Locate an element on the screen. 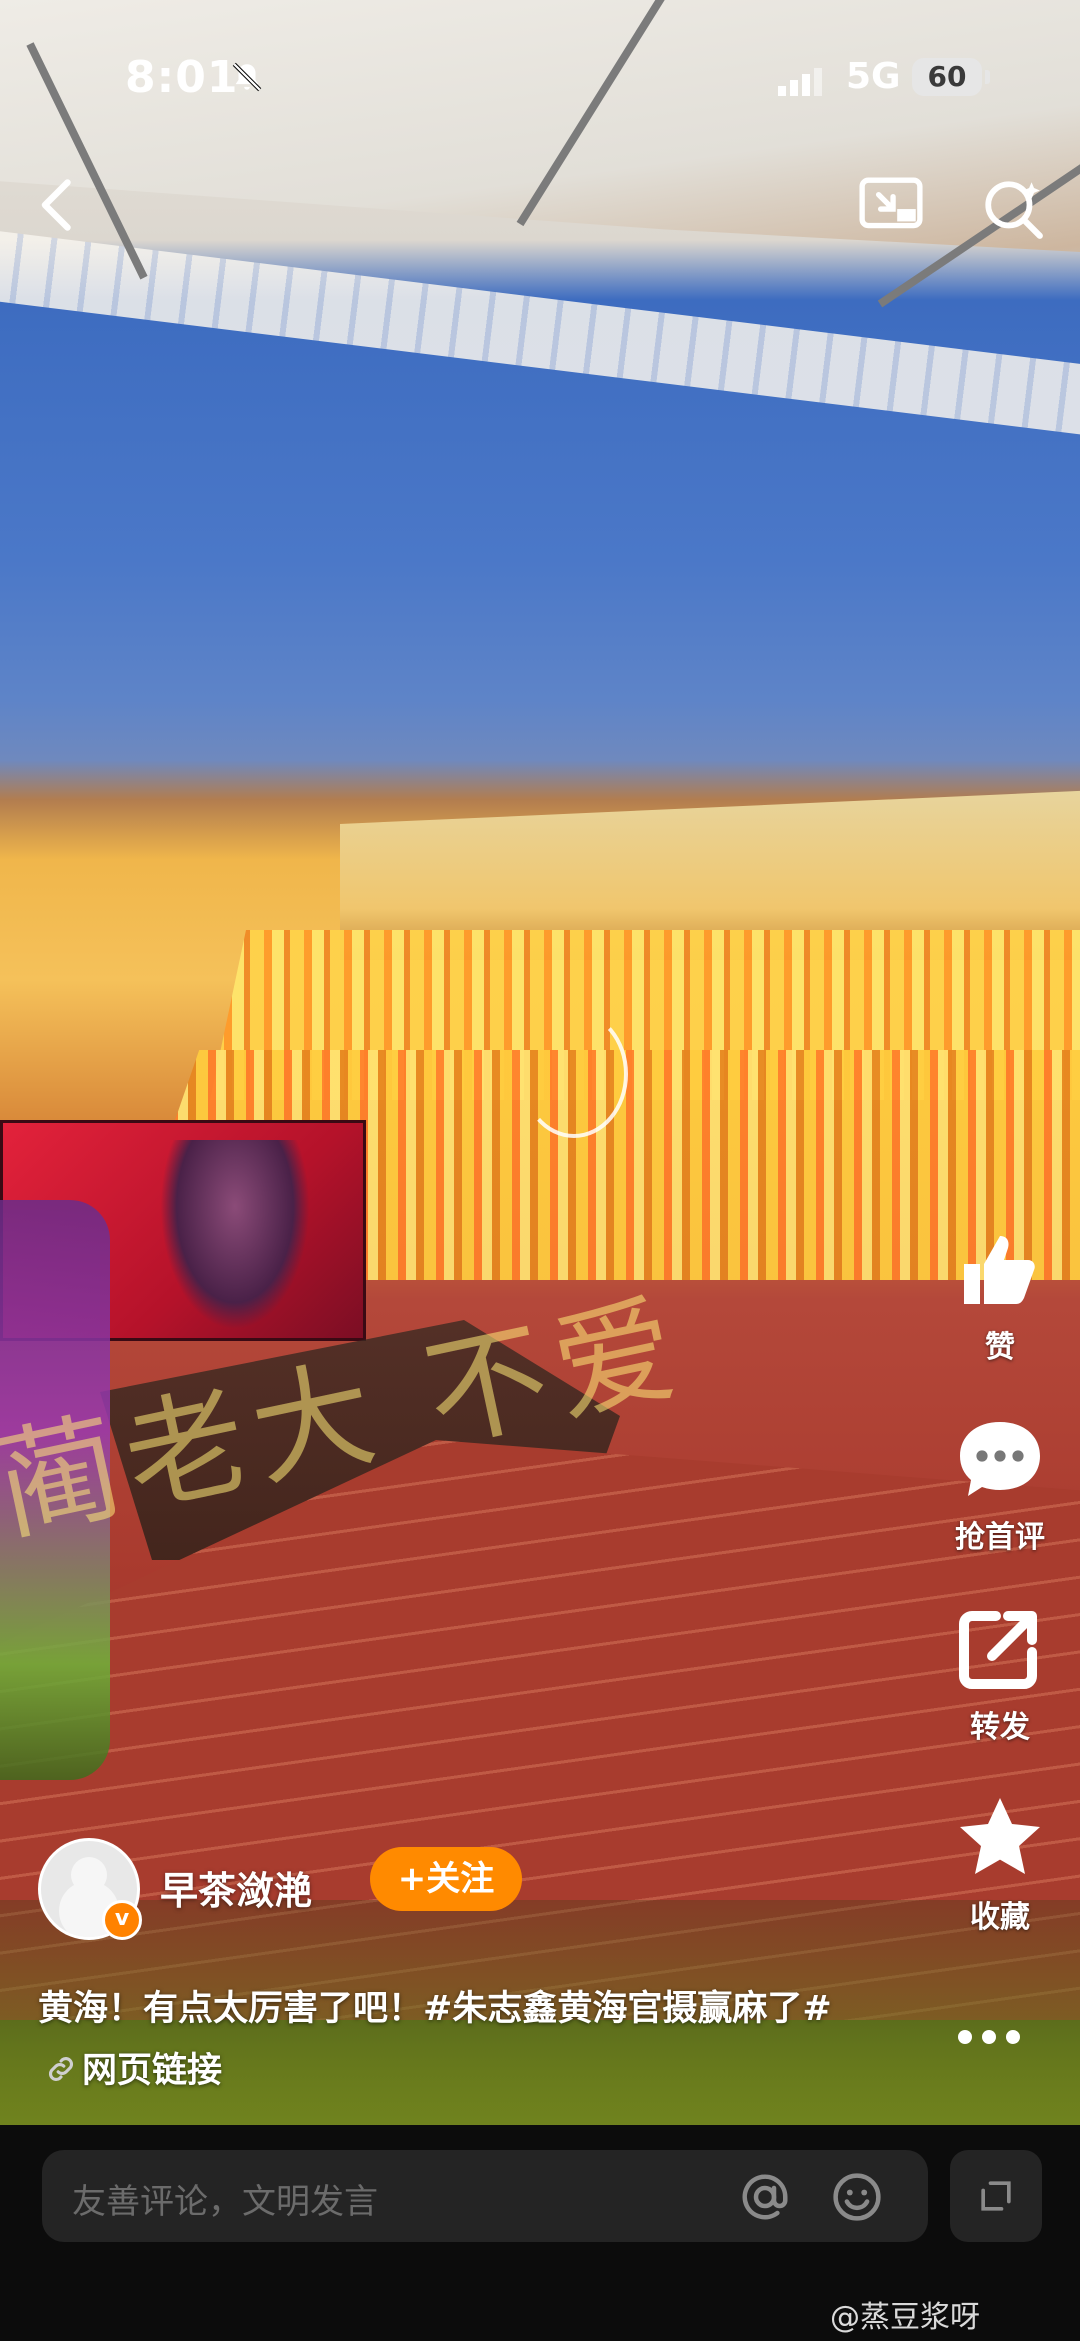  verified-badge: v is located at coordinates (122, 1920).